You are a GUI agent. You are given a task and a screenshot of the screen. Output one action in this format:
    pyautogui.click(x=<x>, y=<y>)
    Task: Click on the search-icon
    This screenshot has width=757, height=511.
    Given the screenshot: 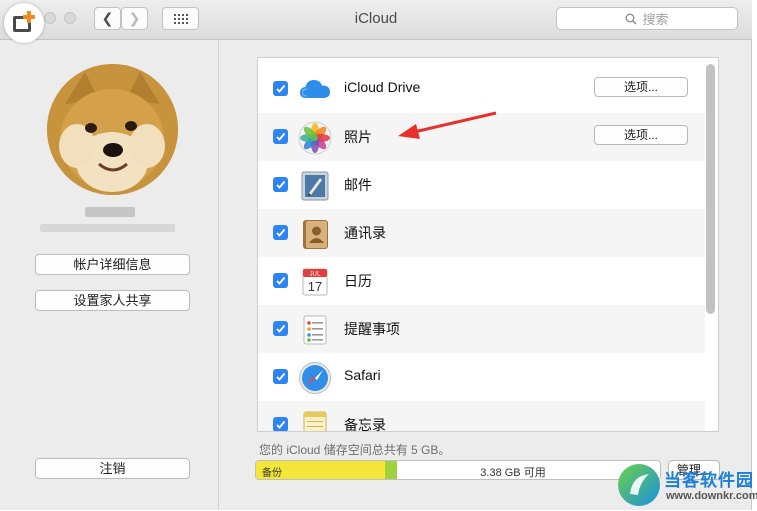 What is the action you would take?
    pyautogui.click(x=631, y=19)
    